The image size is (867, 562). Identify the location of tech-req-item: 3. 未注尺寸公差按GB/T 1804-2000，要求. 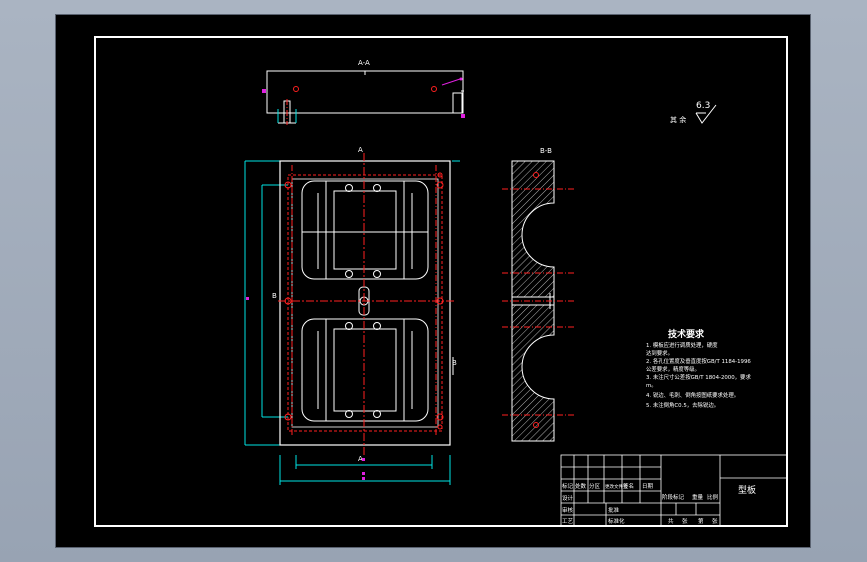
(698, 377).